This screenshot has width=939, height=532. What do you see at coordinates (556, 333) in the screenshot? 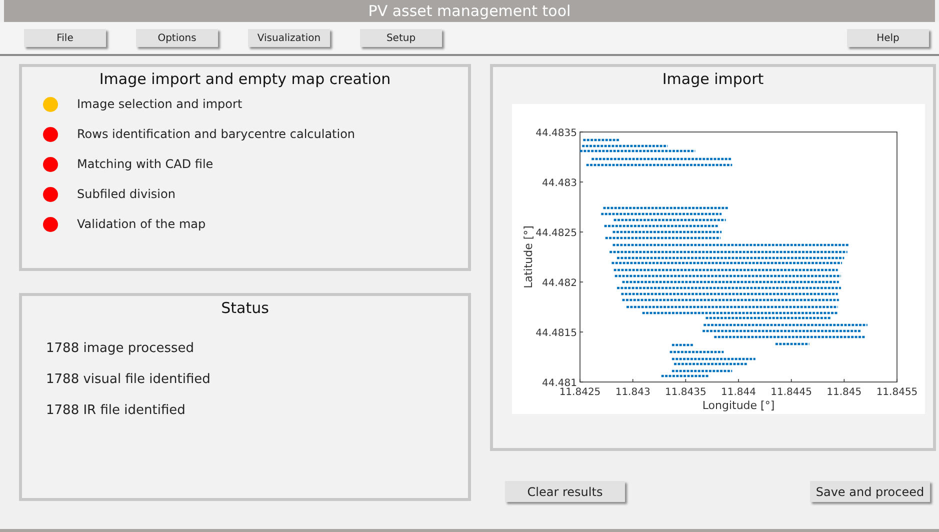
I see `y-tick-label: 44.4815` at bounding box center [556, 333].